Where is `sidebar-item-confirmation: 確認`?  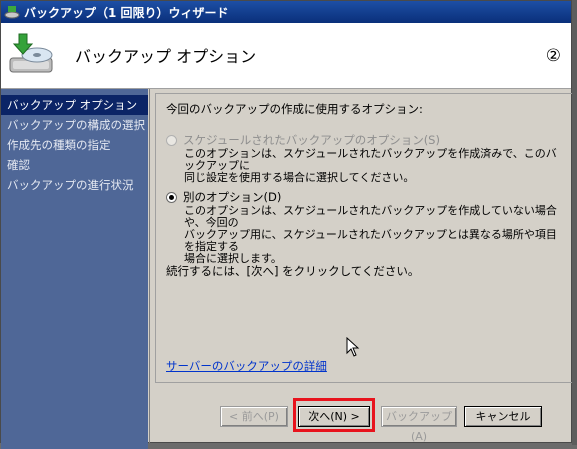 sidebar-item-confirmation: 確認 is located at coordinates (74, 165).